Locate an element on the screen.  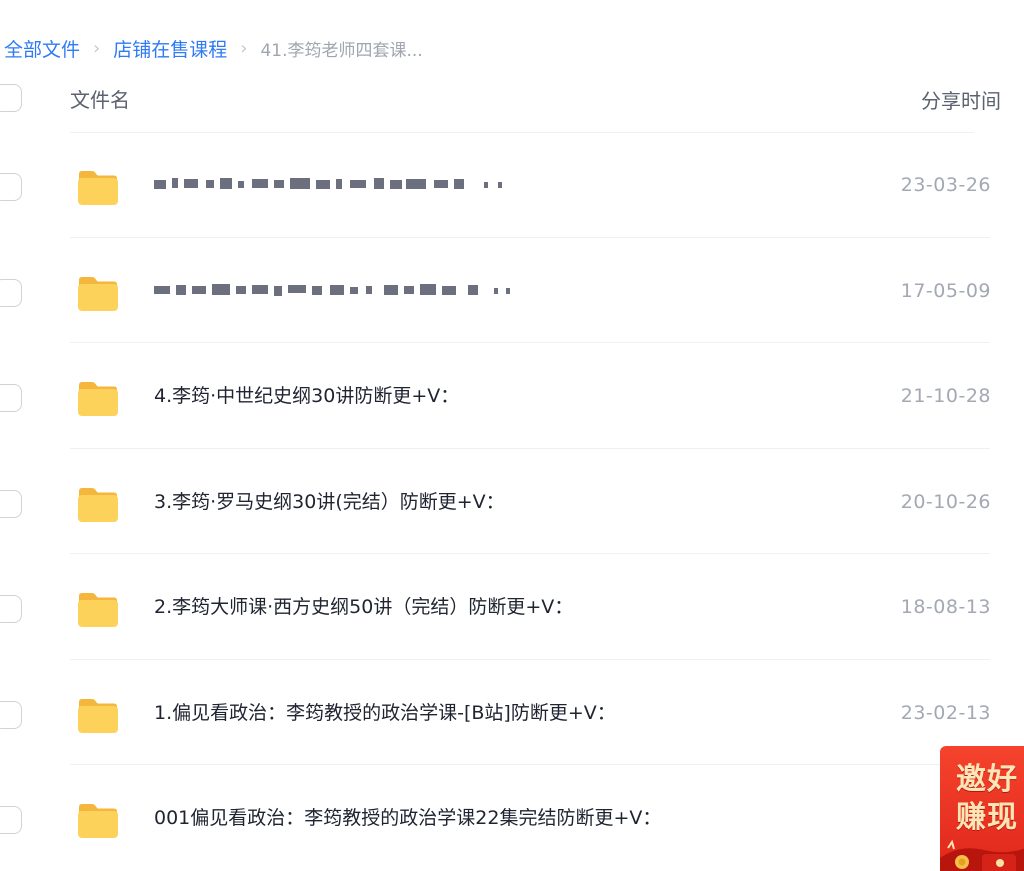
share-date: 23-02-13 is located at coordinates (945, 712).